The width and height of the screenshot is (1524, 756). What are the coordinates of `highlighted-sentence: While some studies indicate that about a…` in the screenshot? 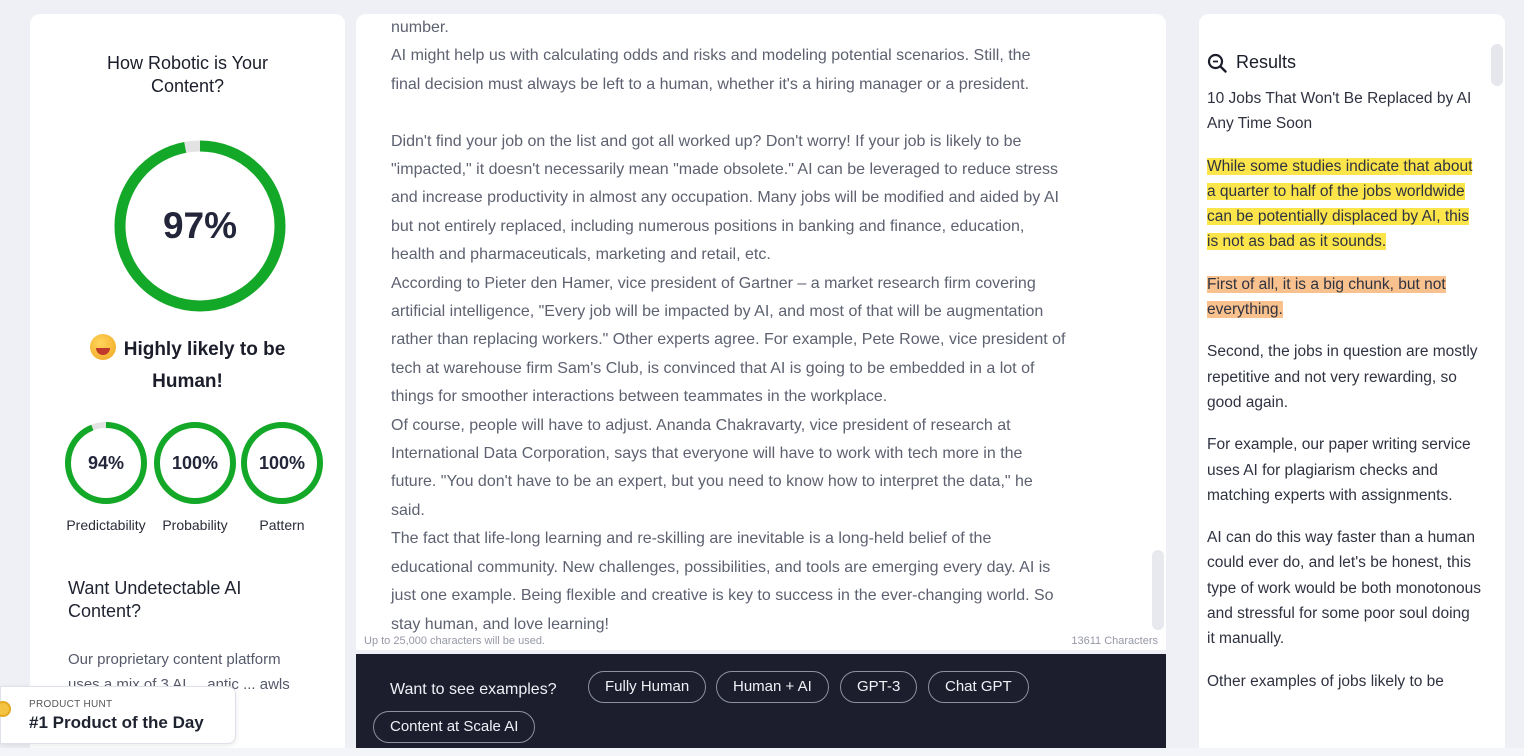 It's located at (1340, 204).